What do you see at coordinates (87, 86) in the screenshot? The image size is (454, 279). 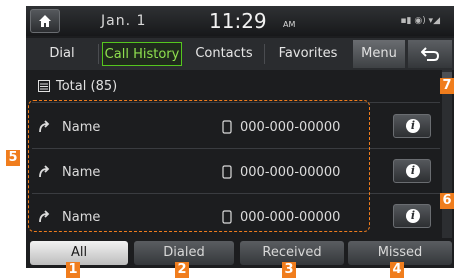 I see `total-label: Total (85)` at bounding box center [87, 86].